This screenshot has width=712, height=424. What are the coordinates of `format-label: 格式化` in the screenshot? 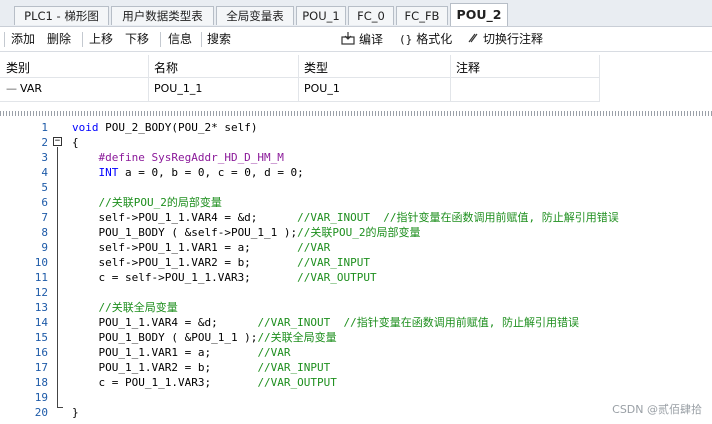 It's located at (434, 39).